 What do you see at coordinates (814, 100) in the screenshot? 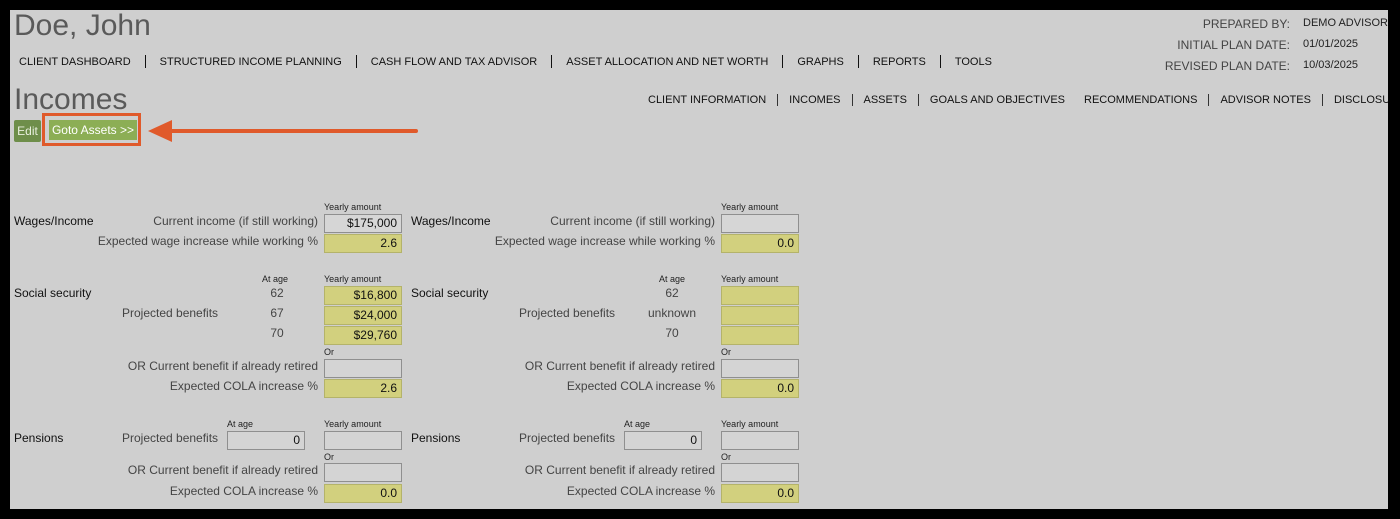
I see `subnav-incomes: INCOMES` at bounding box center [814, 100].